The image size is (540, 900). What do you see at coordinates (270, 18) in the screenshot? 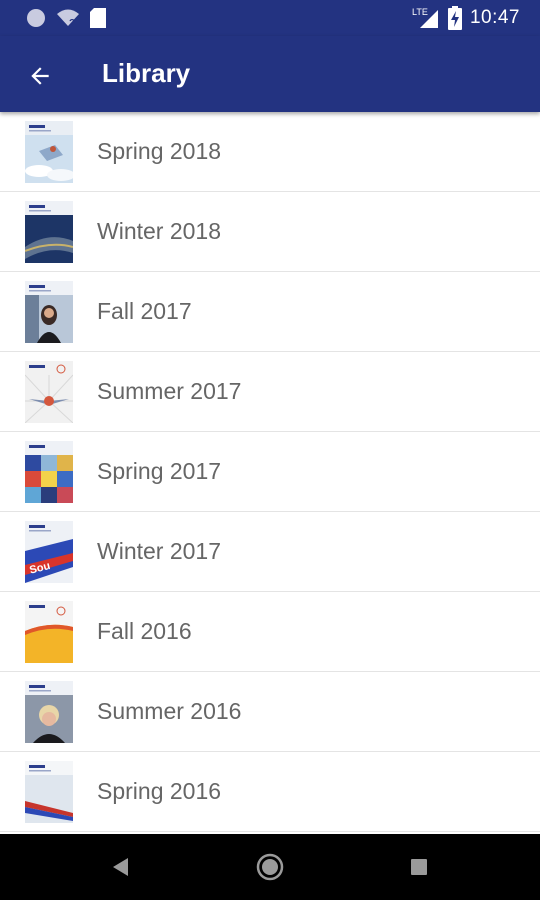
I see `status-bar: ? LTE 10:47` at bounding box center [270, 18].